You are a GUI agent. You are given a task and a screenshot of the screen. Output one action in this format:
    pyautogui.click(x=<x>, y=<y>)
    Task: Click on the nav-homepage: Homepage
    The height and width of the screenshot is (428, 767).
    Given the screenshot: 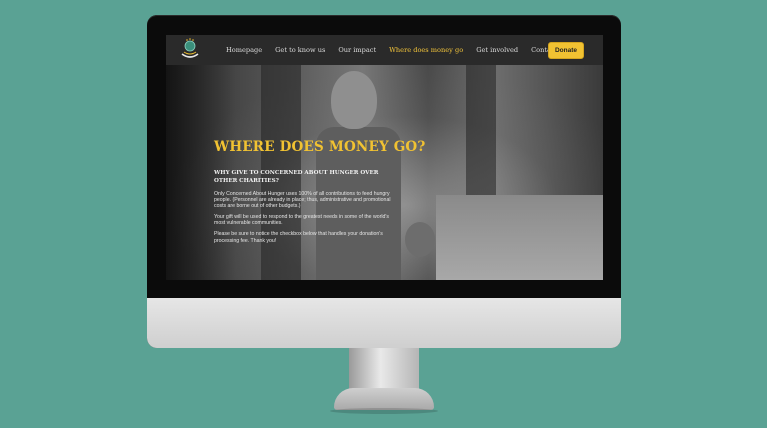 What is the action you would take?
    pyautogui.click(x=244, y=50)
    